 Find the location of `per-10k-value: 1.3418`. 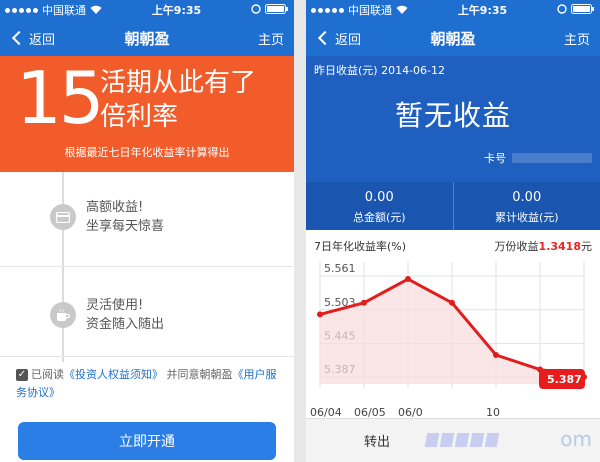

per-10k-value: 1.3418 is located at coordinates (559, 246).